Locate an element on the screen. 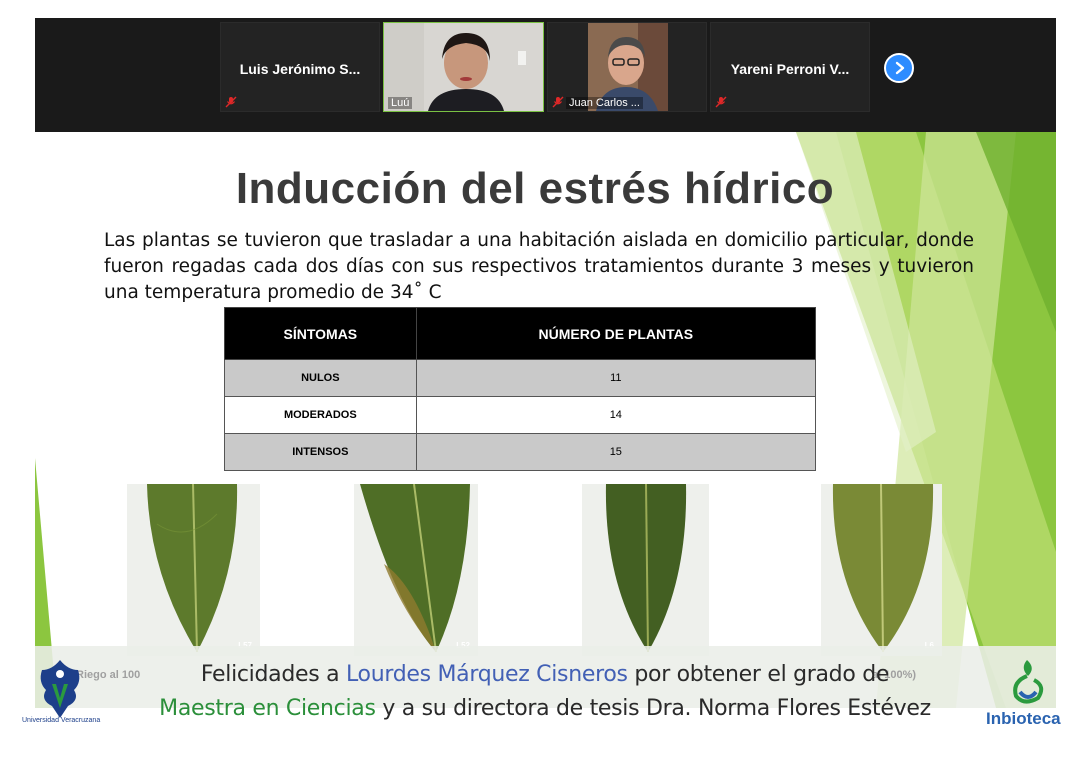 Image resolution: width=1090 pixels, height=760 pixels. slide-title: Inducción del estrés hídrico is located at coordinates (535, 188).